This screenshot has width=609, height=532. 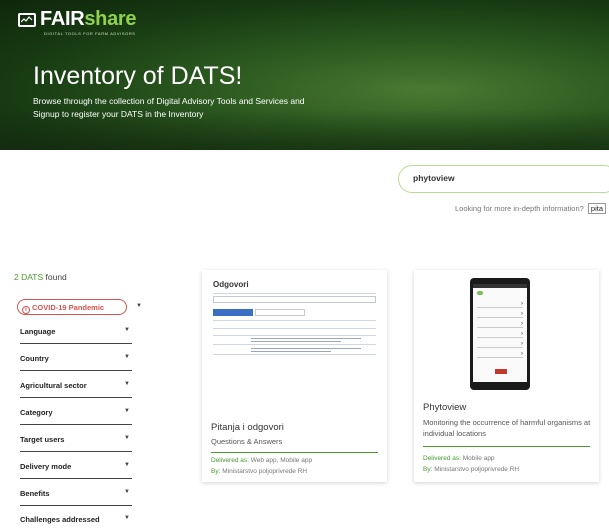 I want to click on filter-covid-19: i COVID-19 Pandemic ▼, so click(x=79, y=307).